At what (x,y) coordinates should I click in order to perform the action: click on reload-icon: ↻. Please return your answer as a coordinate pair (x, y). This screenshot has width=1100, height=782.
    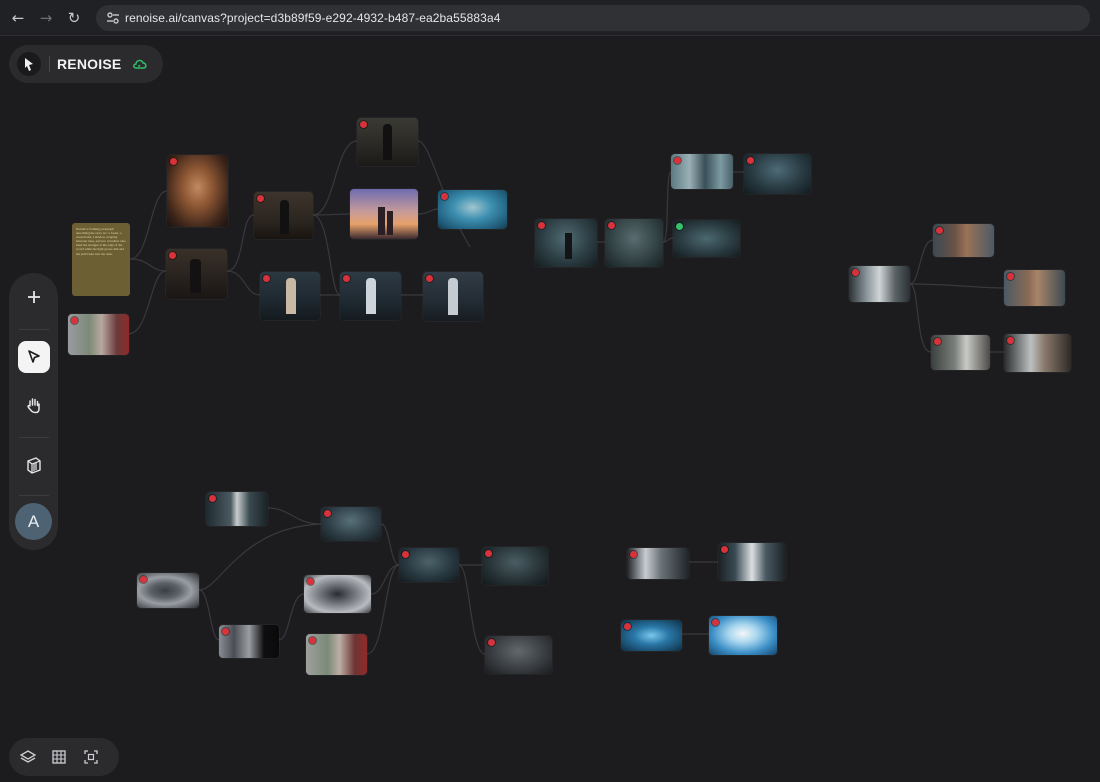
    Looking at the image, I should click on (74, 18).